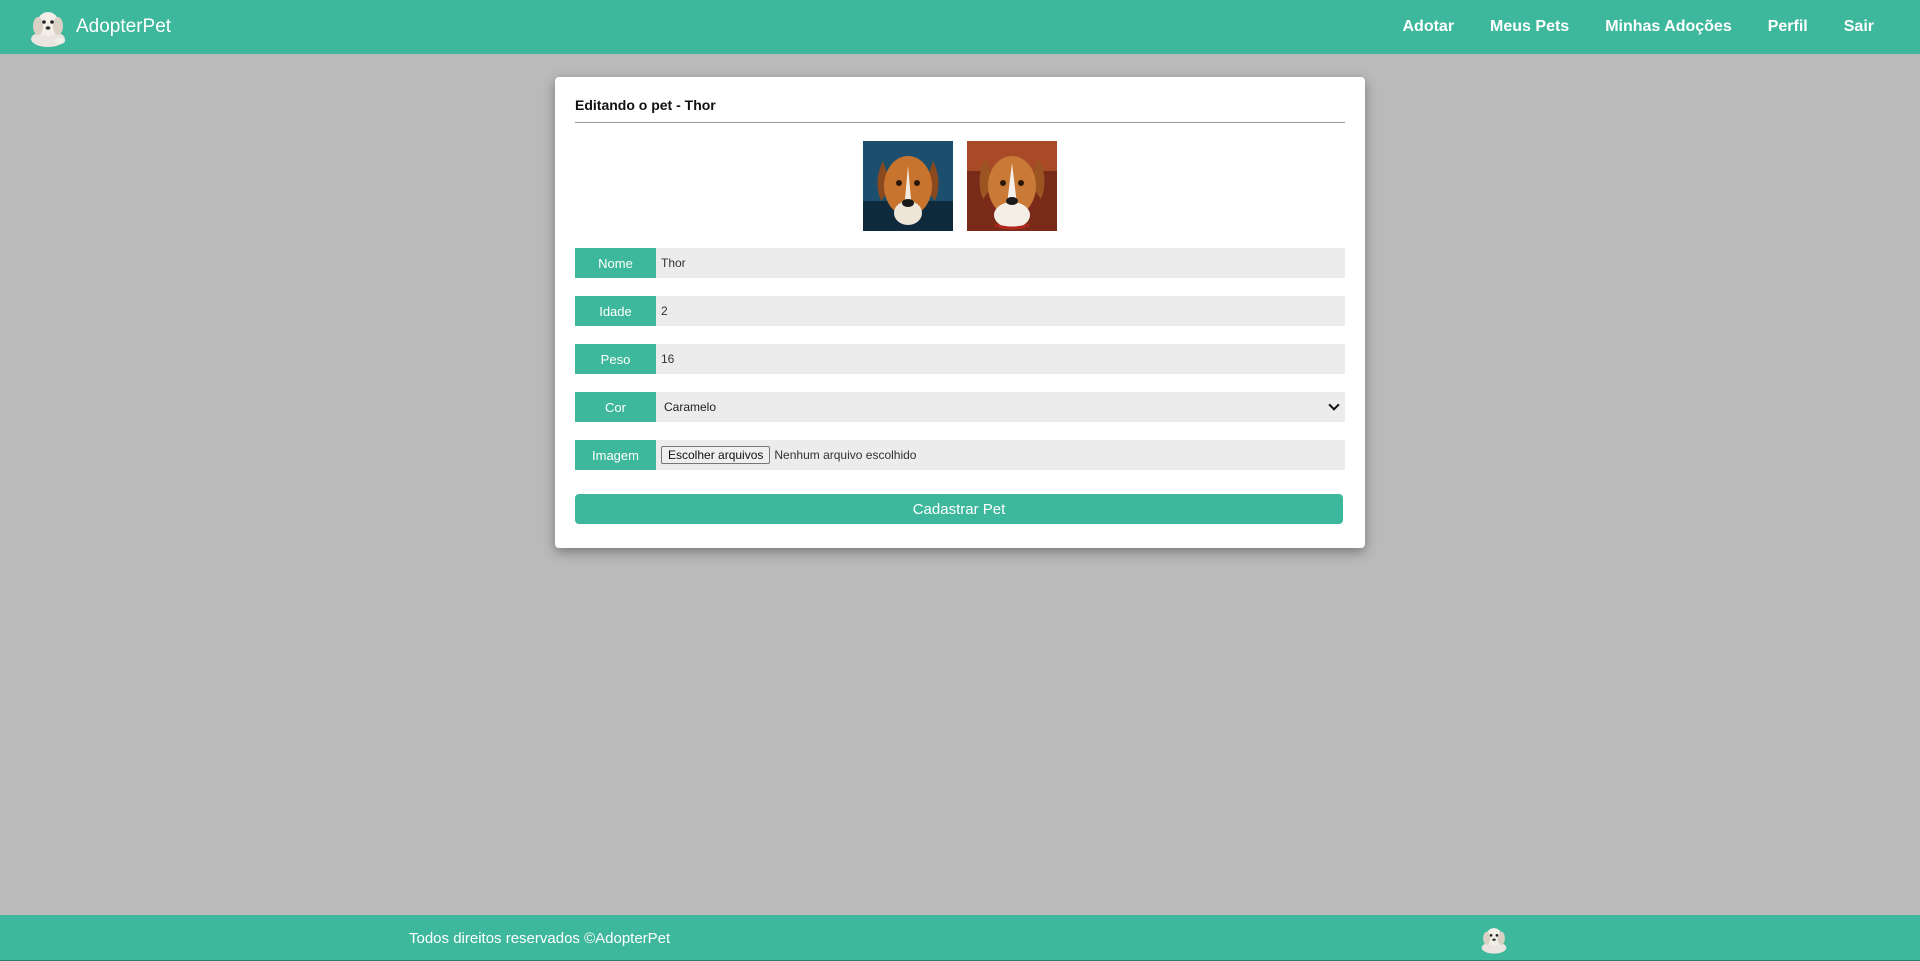  Describe the element at coordinates (845, 455) in the screenshot. I see `file-status-text: Nenhum arquivo escolhido` at that location.